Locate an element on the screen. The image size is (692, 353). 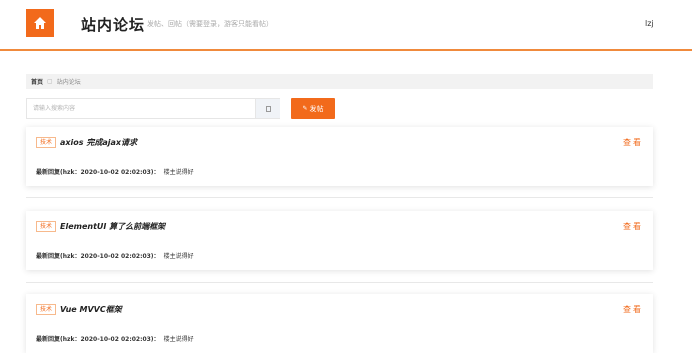
breadcrumb-current: 站内论坛 is located at coordinates (68, 82).